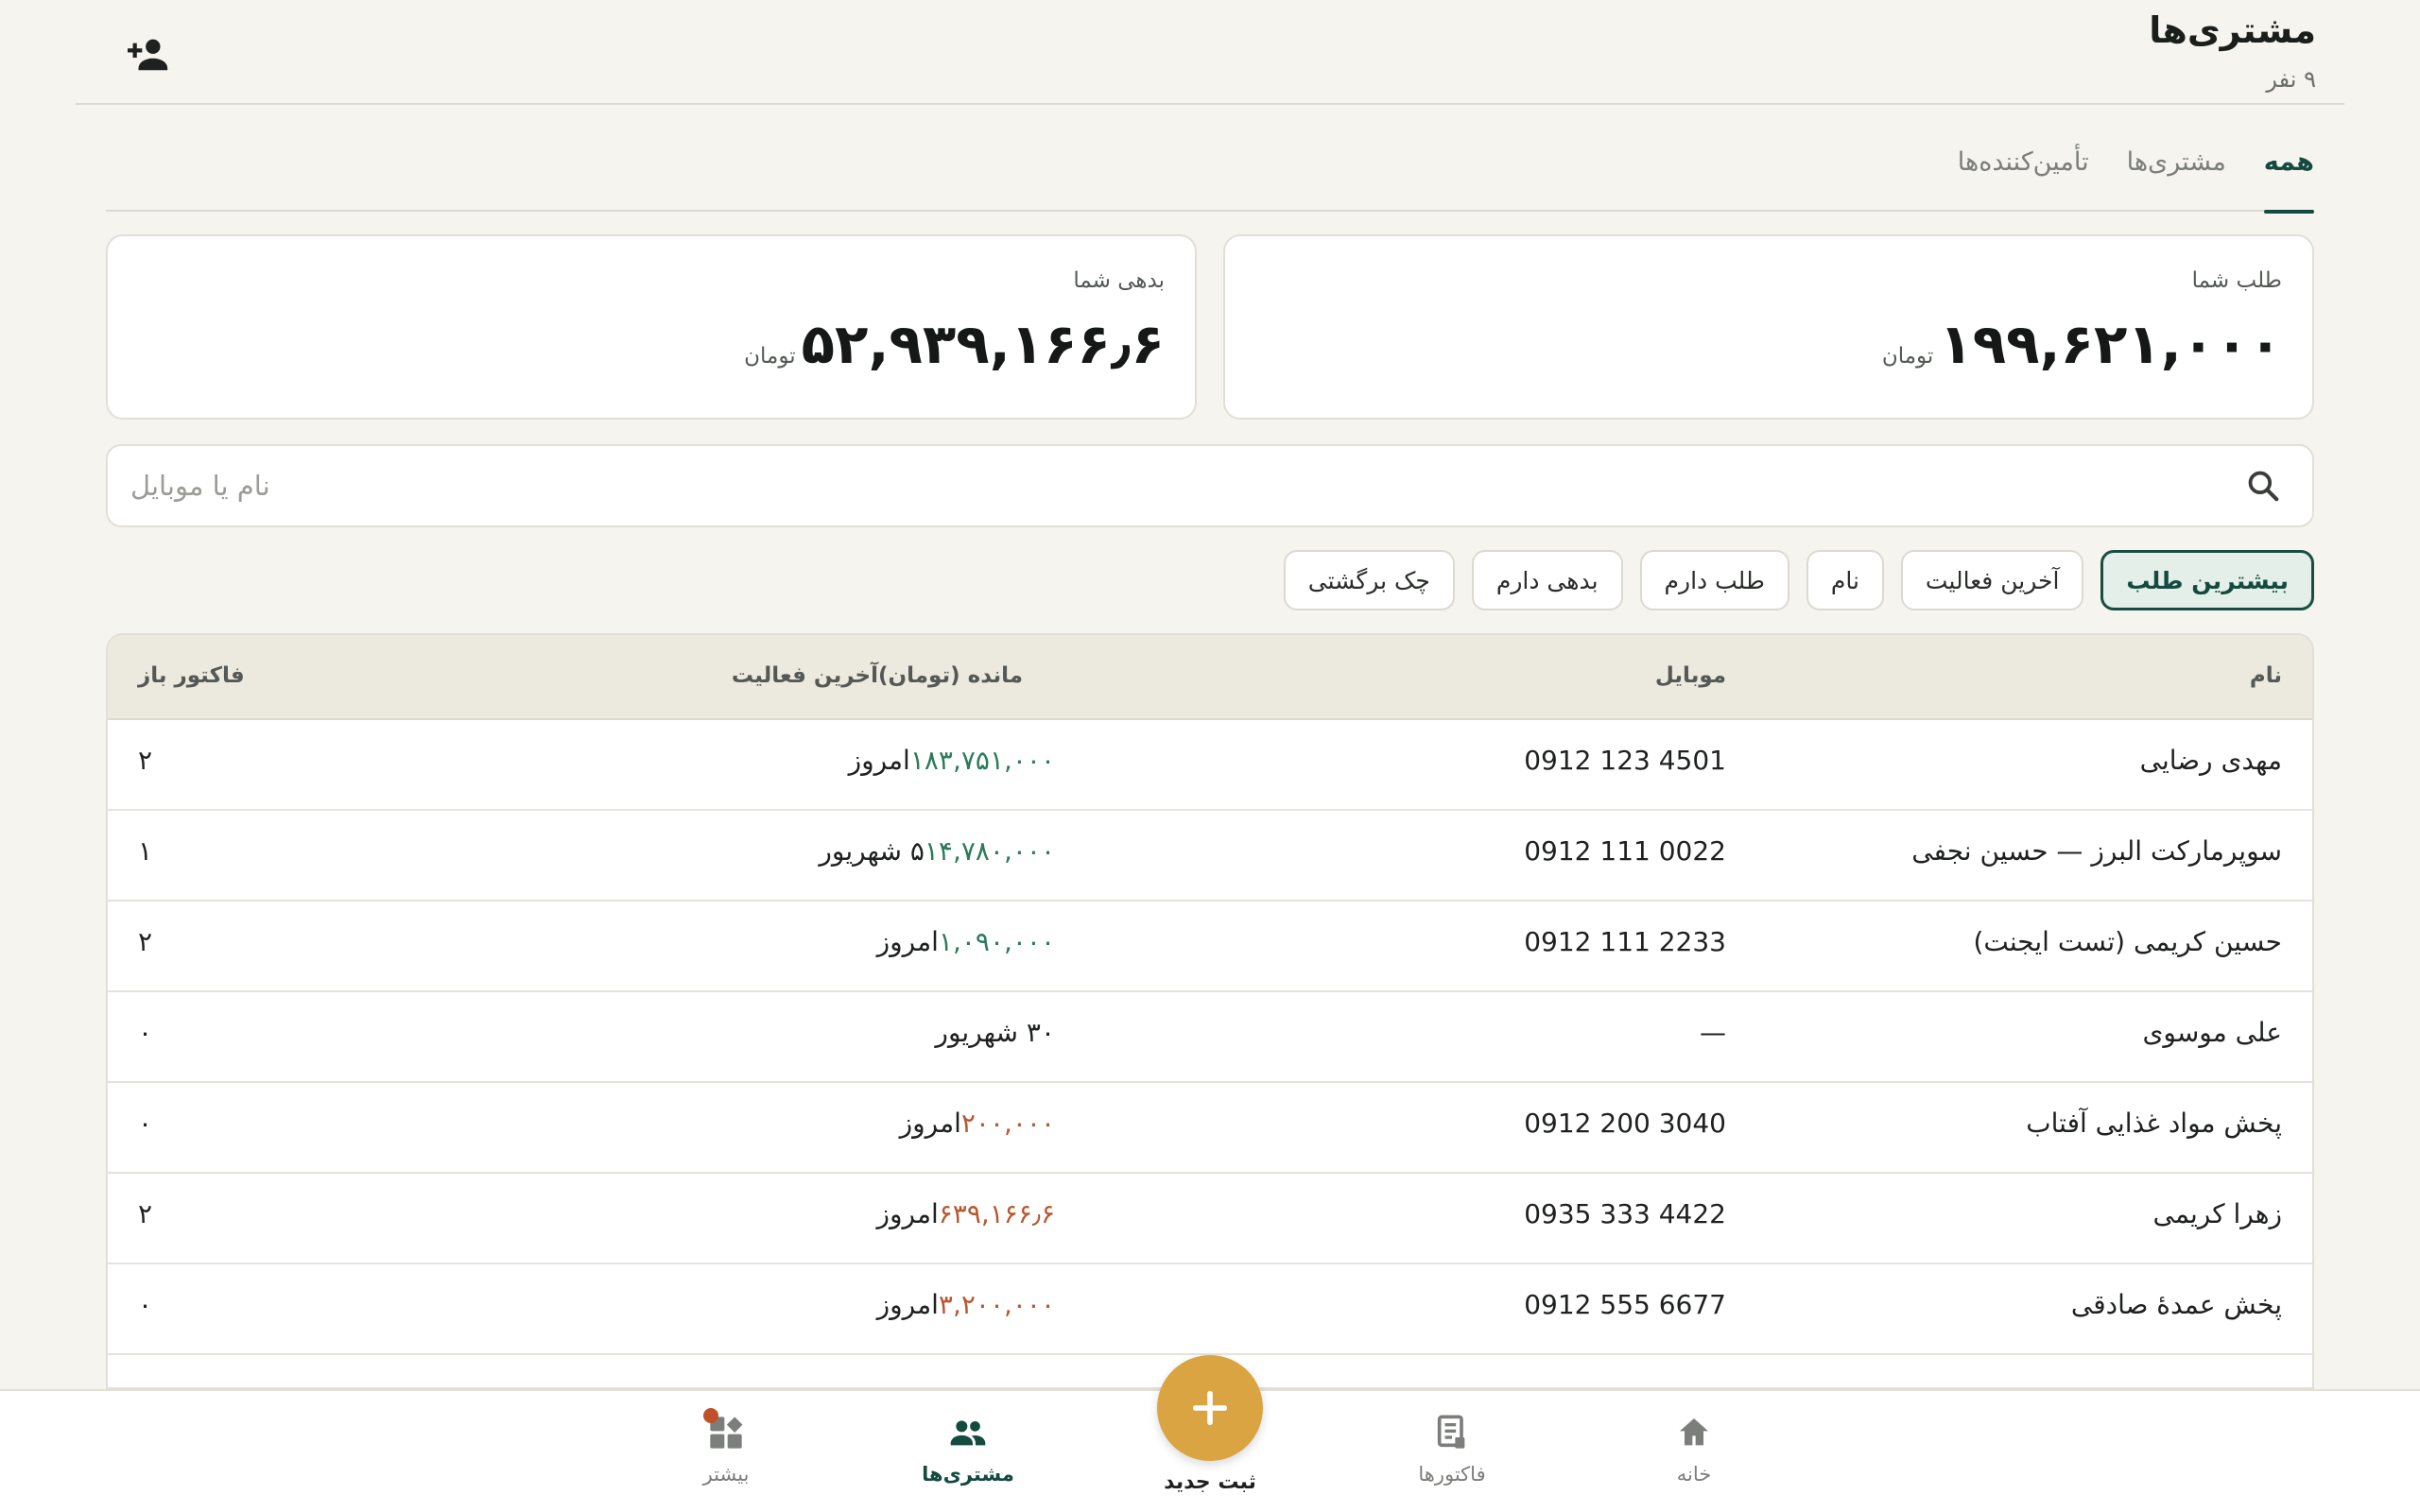 The height and width of the screenshot is (1512, 2420). I want to click on customer-mobile: —, so click(1713, 1032).